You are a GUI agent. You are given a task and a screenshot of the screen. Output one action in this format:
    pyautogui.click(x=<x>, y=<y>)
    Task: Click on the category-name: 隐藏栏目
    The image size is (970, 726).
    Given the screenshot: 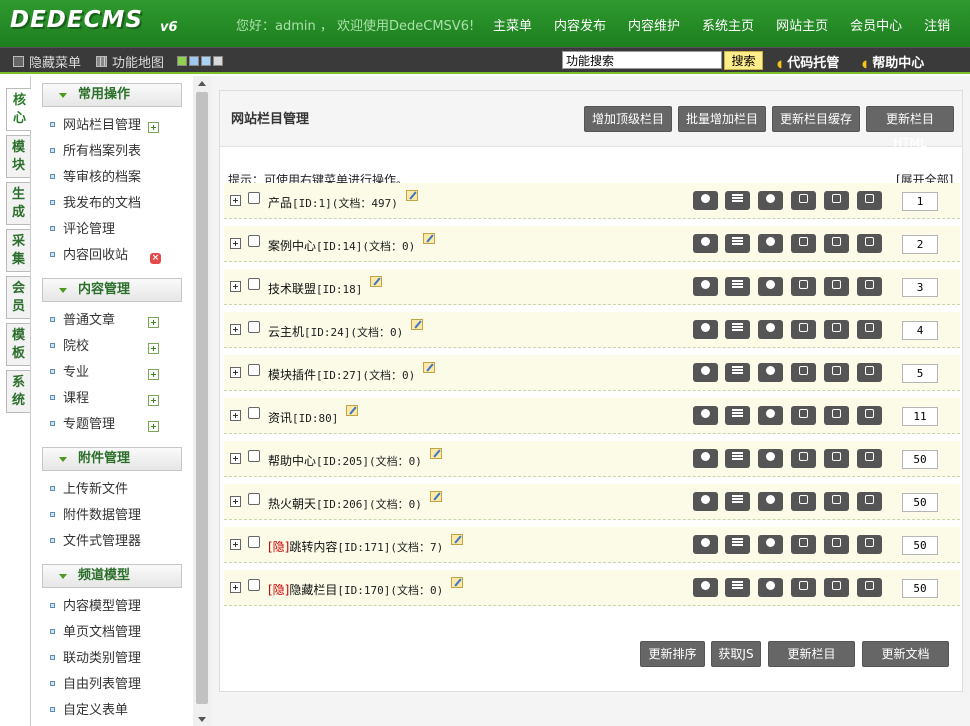 What is the action you would take?
    pyautogui.click(x=313, y=590)
    